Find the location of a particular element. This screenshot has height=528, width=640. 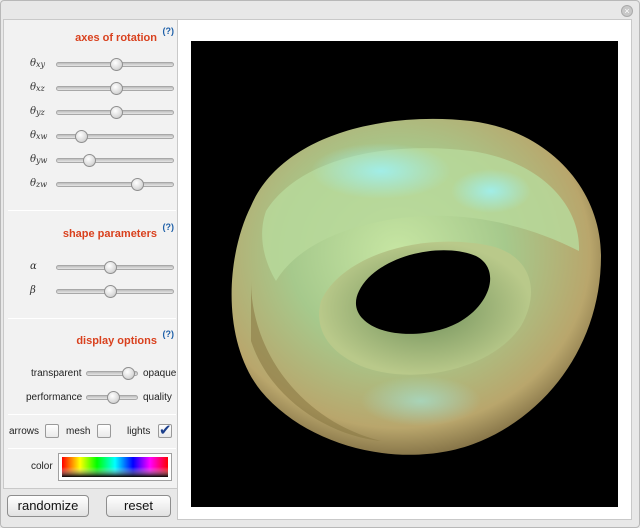

reset-button: reset is located at coordinates (138, 506).